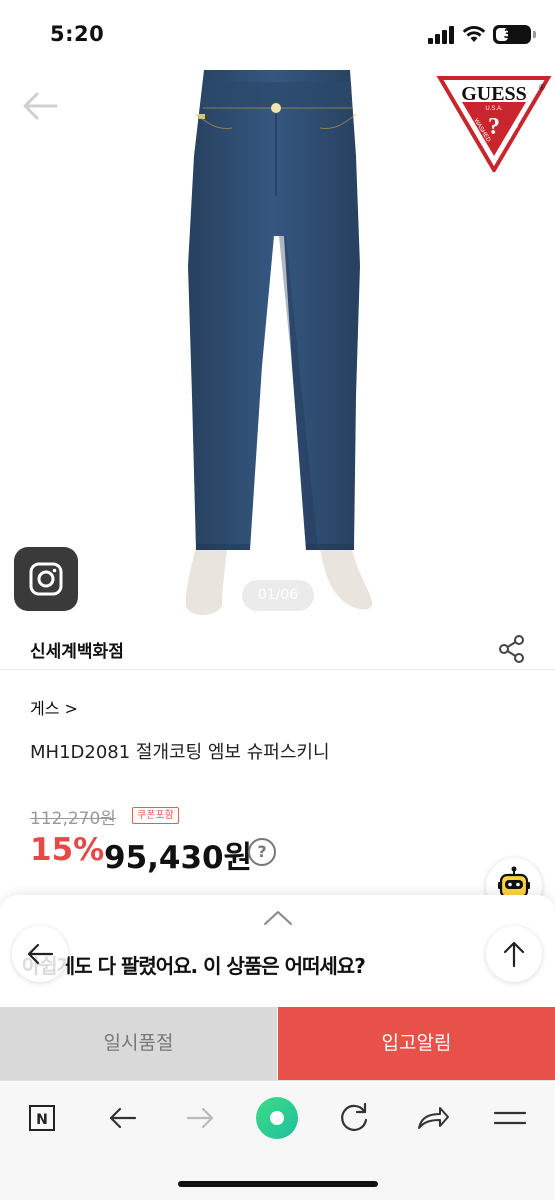 This screenshot has width=555, height=1200. Describe the element at coordinates (178, 858) in the screenshot. I see `sale-price: 95,430원` at that location.